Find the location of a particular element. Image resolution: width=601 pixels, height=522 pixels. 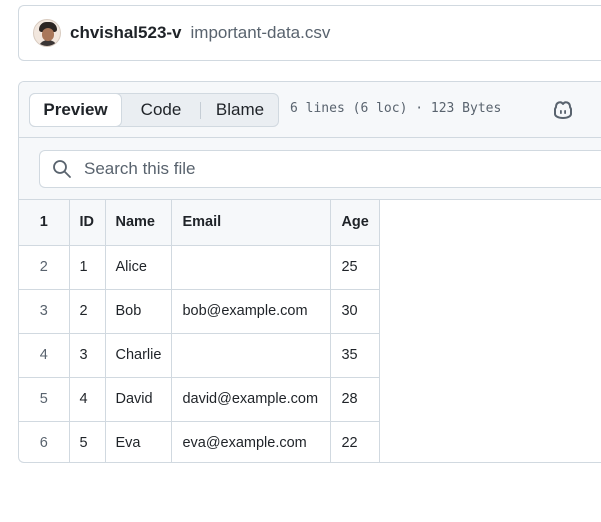

table-row: 4 3 Charlie 35 is located at coordinates (199, 355).